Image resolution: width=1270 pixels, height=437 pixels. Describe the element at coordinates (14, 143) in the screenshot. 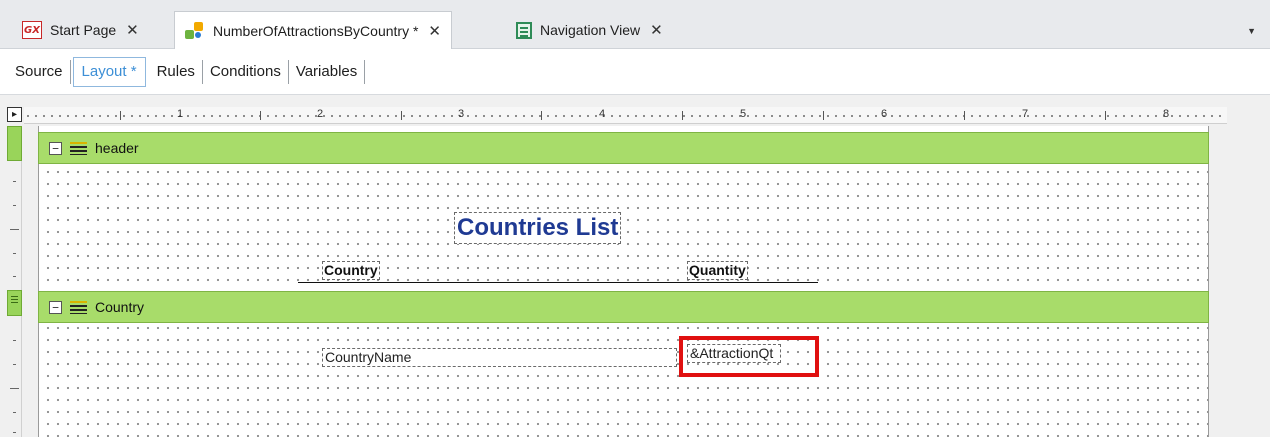

I see `header-band-marker` at that location.